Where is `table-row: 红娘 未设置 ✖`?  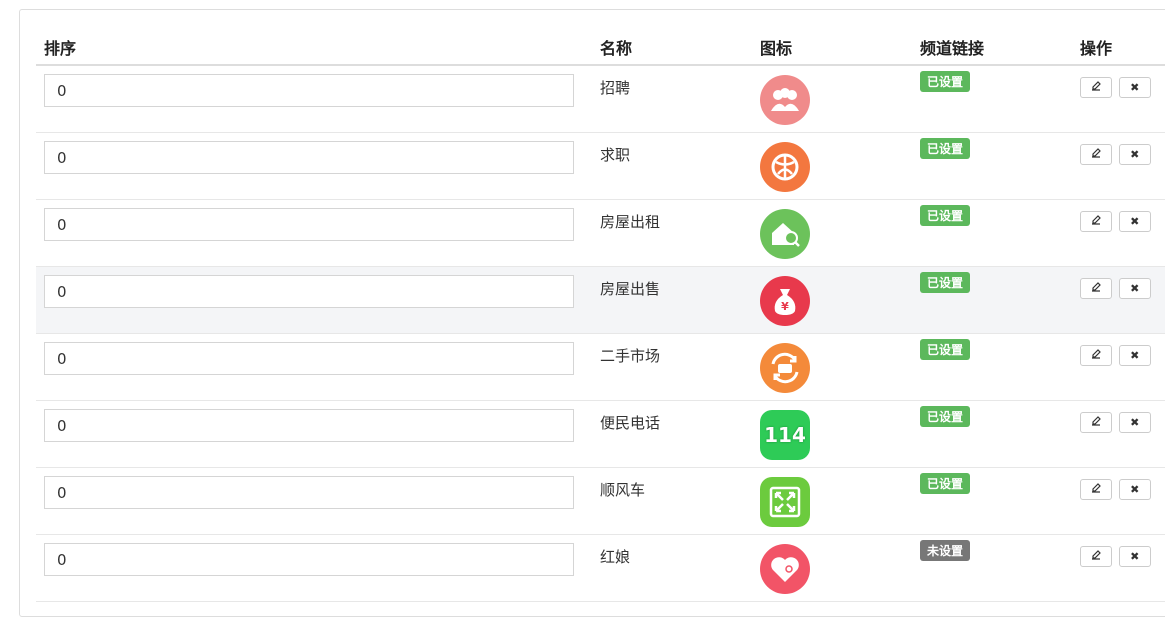 table-row: 红娘 未设置 ✖ is located at coordinates (600, 568).